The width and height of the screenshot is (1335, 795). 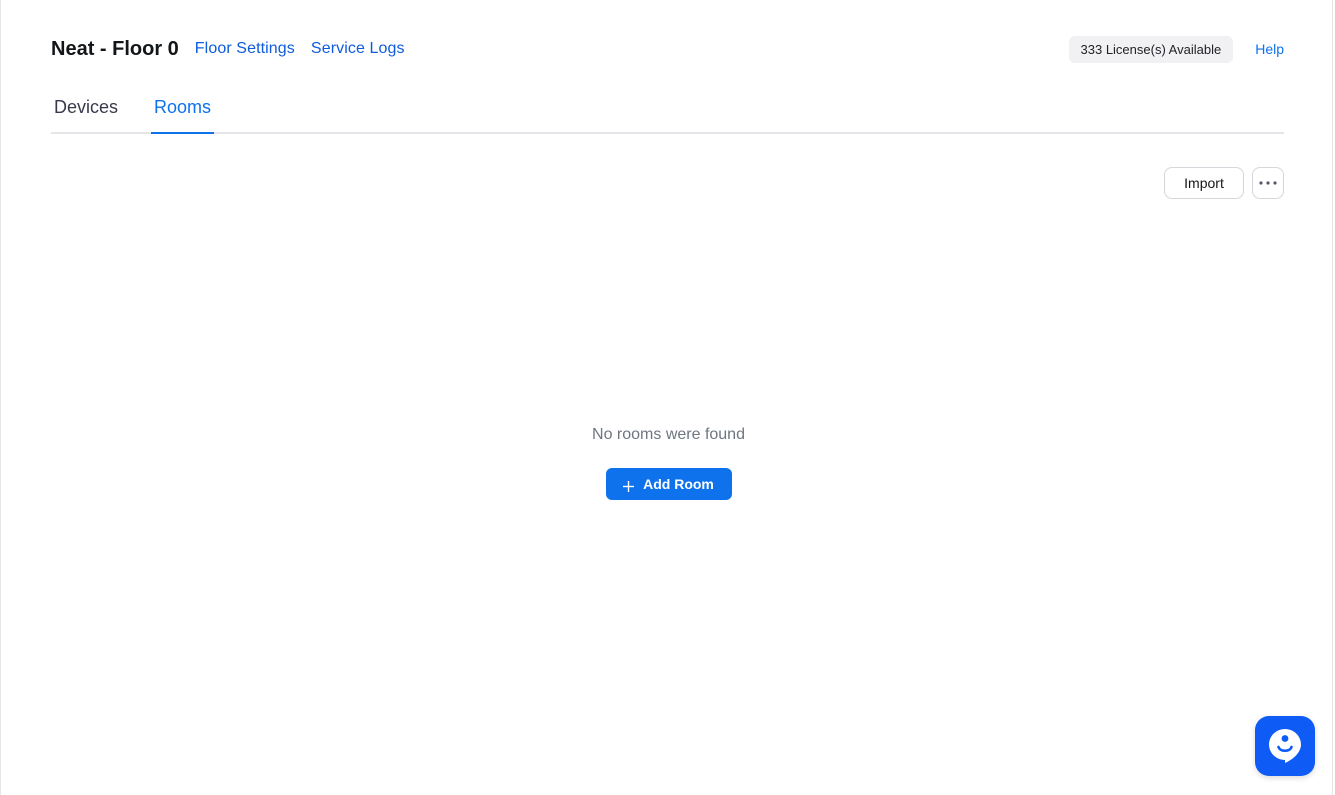 I want to click on chat-assistant-button, so click(x=1285, y=746).